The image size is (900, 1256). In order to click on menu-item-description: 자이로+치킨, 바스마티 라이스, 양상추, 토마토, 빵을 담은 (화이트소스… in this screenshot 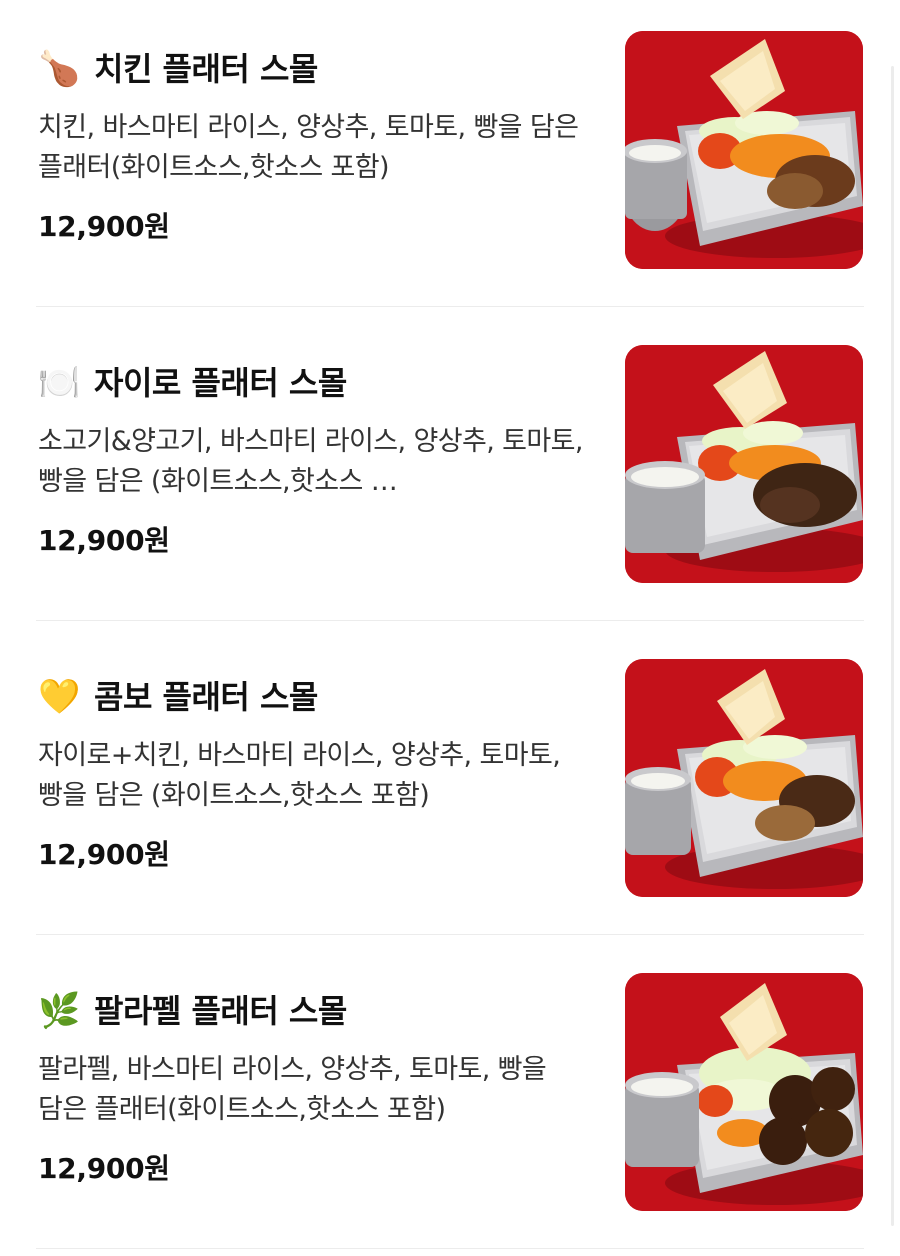, I will do `click(299, 775)`.